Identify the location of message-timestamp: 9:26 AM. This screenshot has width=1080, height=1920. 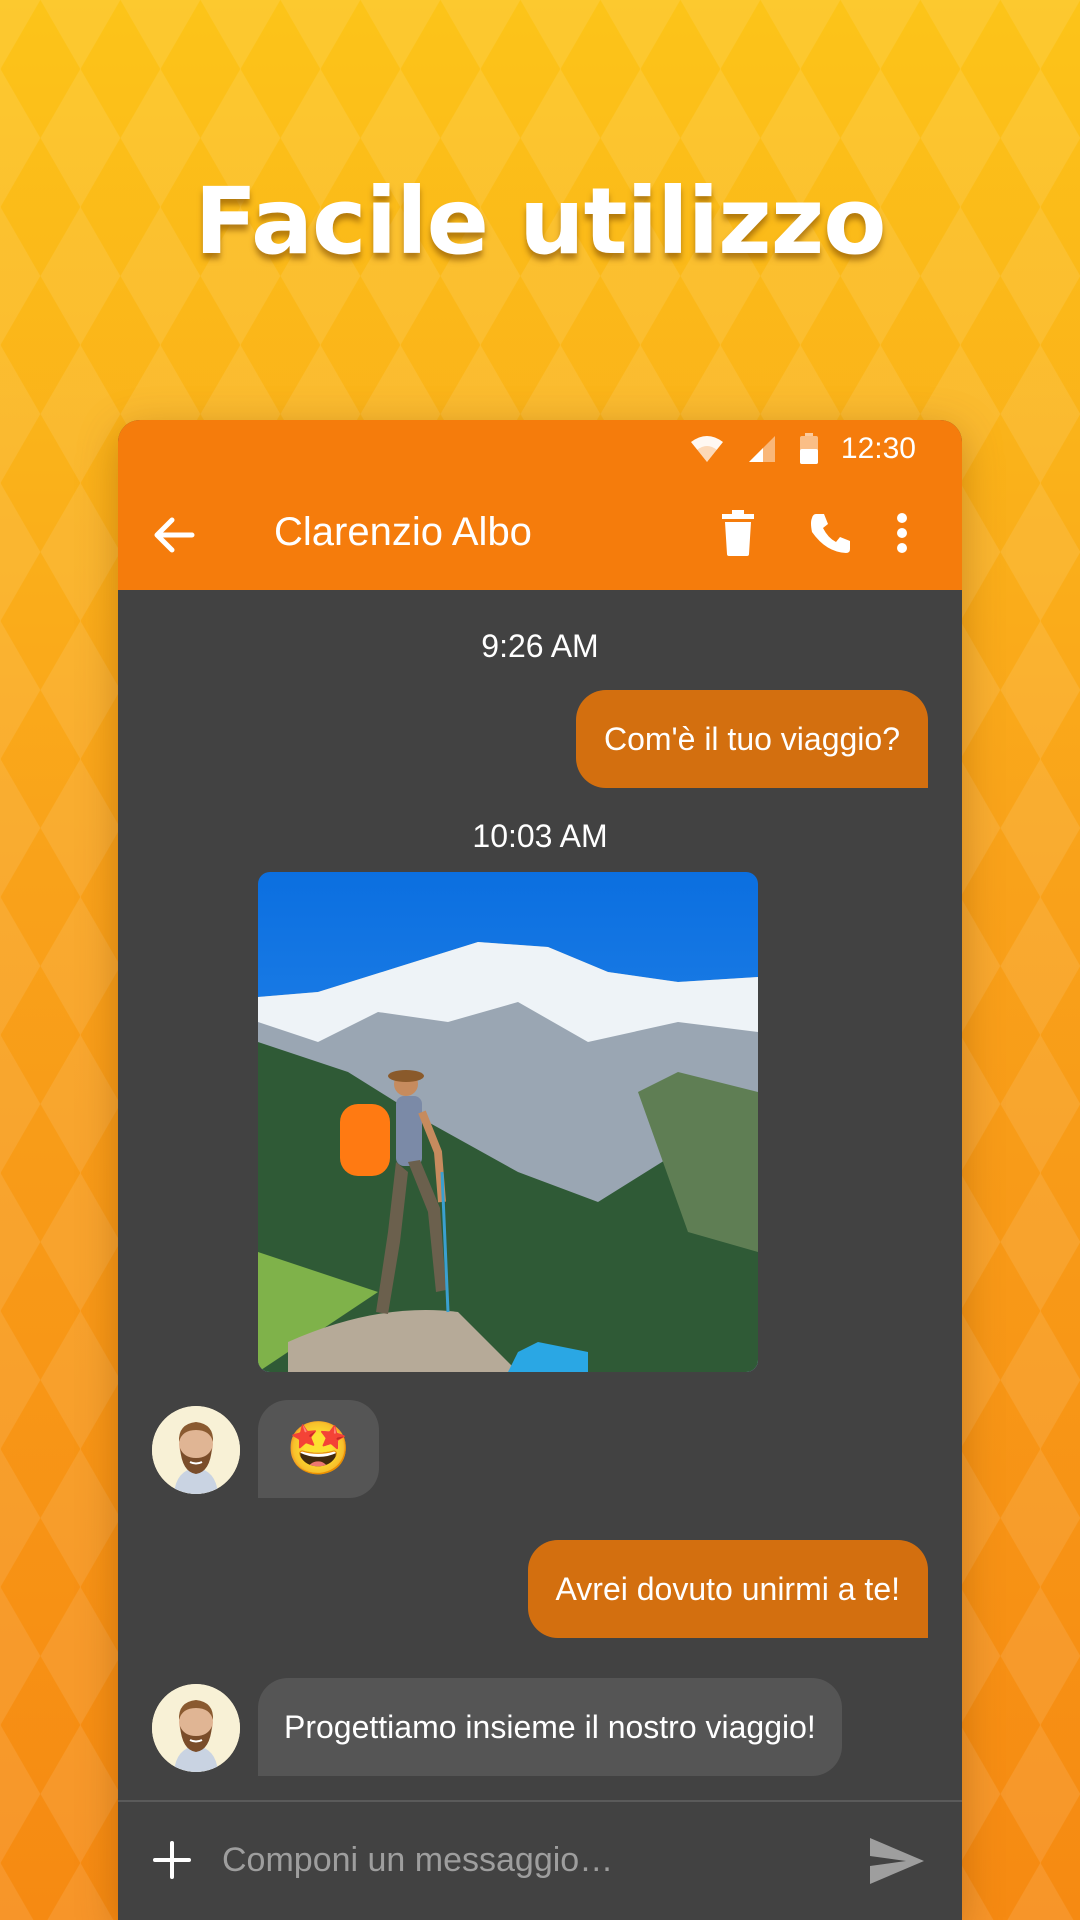
(540, 646).